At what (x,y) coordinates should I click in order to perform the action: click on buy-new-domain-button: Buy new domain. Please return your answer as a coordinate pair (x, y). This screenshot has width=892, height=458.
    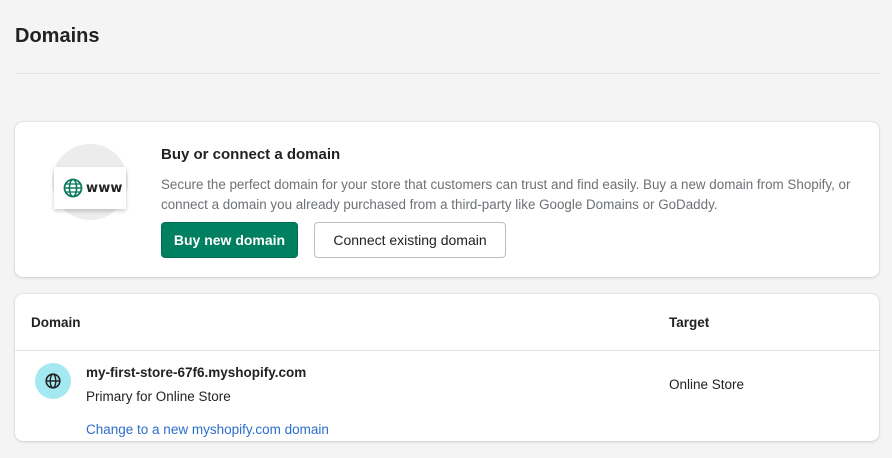
    Looking at the image, I should click on (229, 240).